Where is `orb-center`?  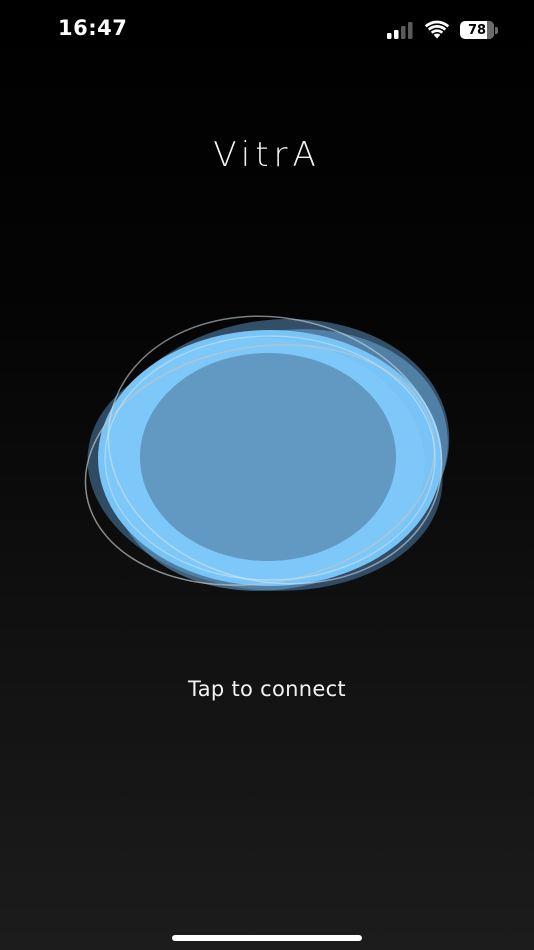 orb-center is located at coordinates (268, 457).